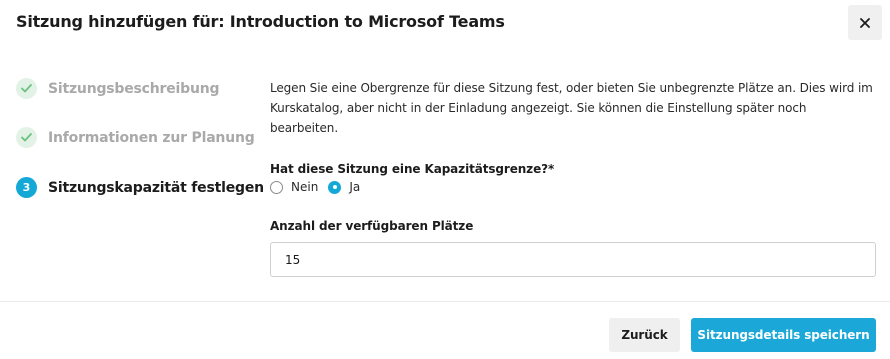 This screenshot has width=890, height=359. Describe the element at coordinates (344, 187) in the screenshot. I see `radio-yes: Ja` at that location.